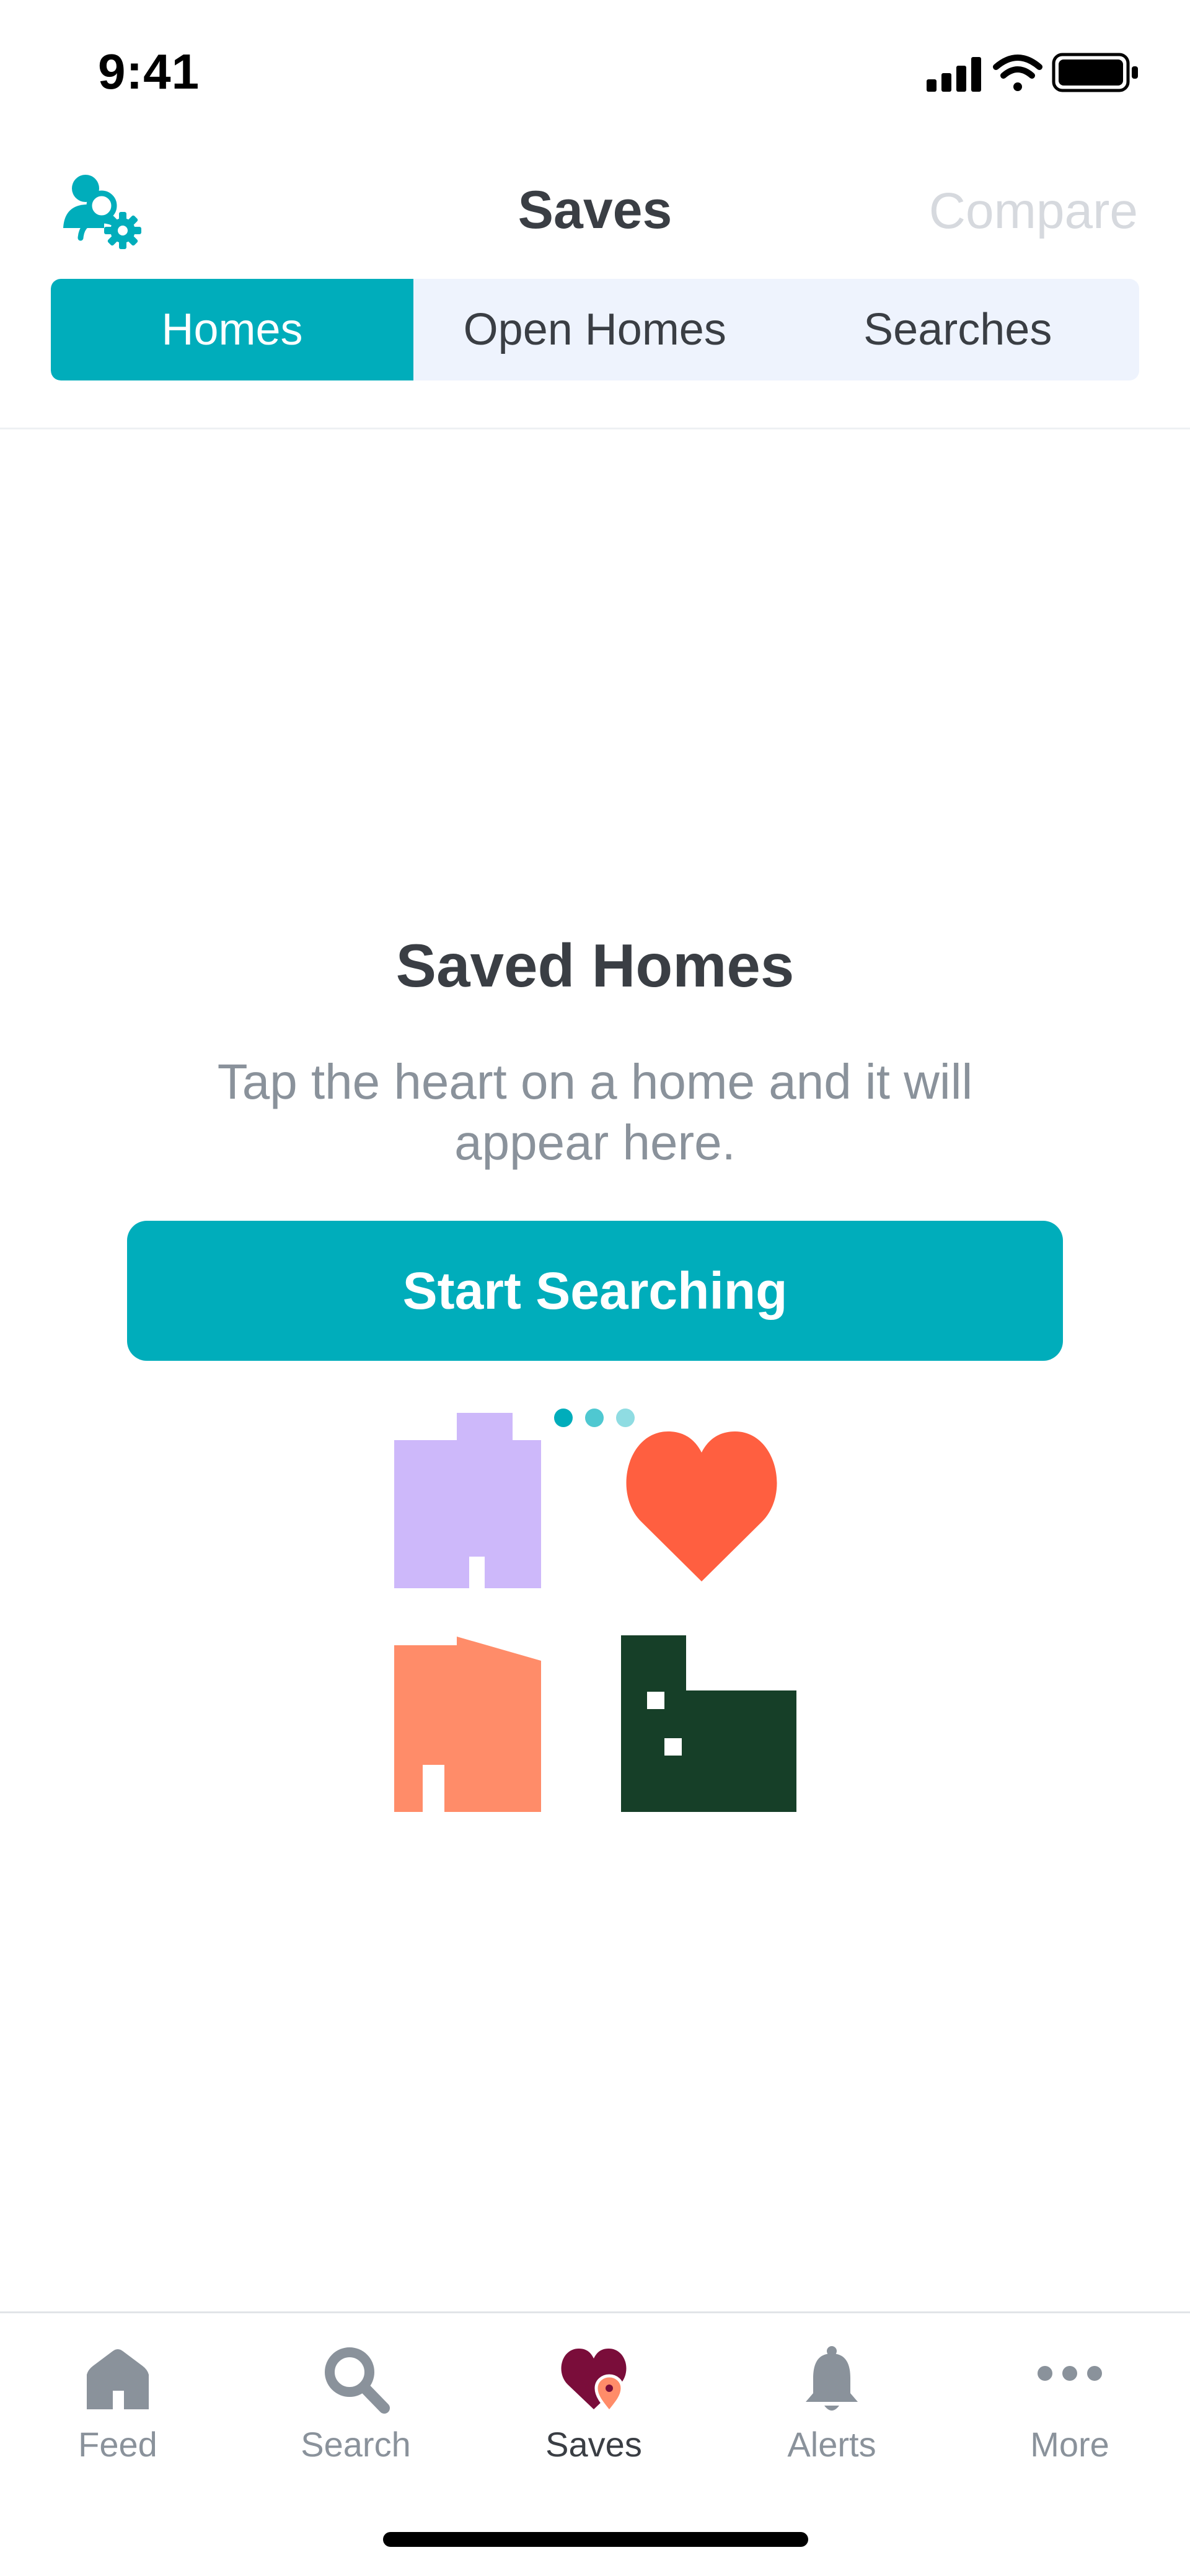  What do you see at coordinates (1069, 2444) in the screenshot?
I see `nav-more-label: More` at bounding box center [1069, 2444].